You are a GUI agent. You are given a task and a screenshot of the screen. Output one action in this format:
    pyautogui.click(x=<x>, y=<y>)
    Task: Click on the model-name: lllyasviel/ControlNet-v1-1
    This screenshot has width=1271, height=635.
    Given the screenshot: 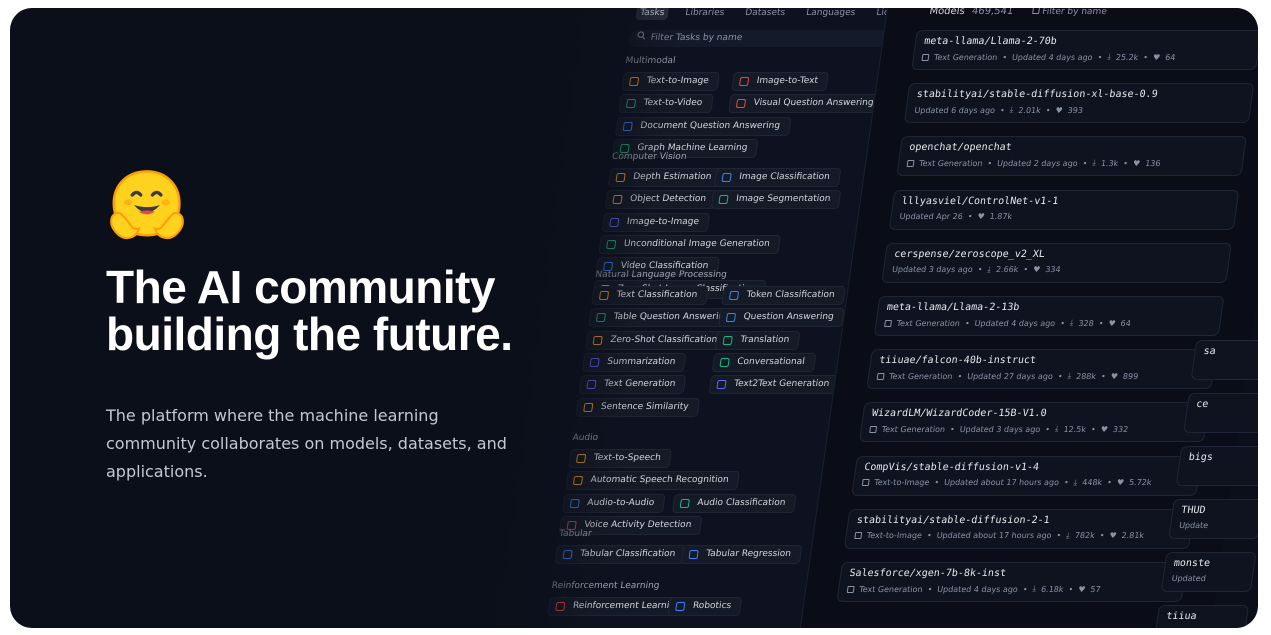 What is the action you would take?
    pyautogui.click(x=1065, y=201)
    